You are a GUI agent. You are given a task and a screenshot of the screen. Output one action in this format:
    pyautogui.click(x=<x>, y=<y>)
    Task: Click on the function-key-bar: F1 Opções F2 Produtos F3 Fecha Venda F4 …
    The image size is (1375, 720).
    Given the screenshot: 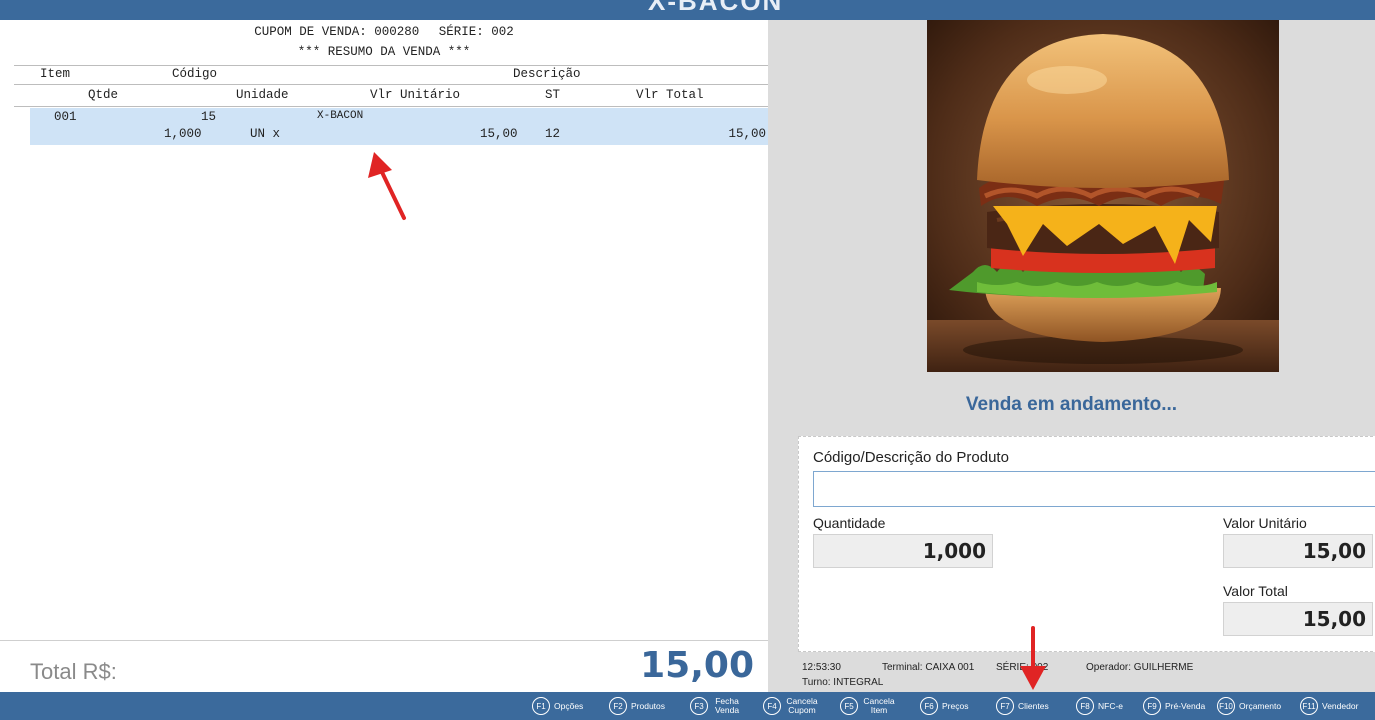 What is the action you would take?
    pyautogui.click(x=687, y=706)
    